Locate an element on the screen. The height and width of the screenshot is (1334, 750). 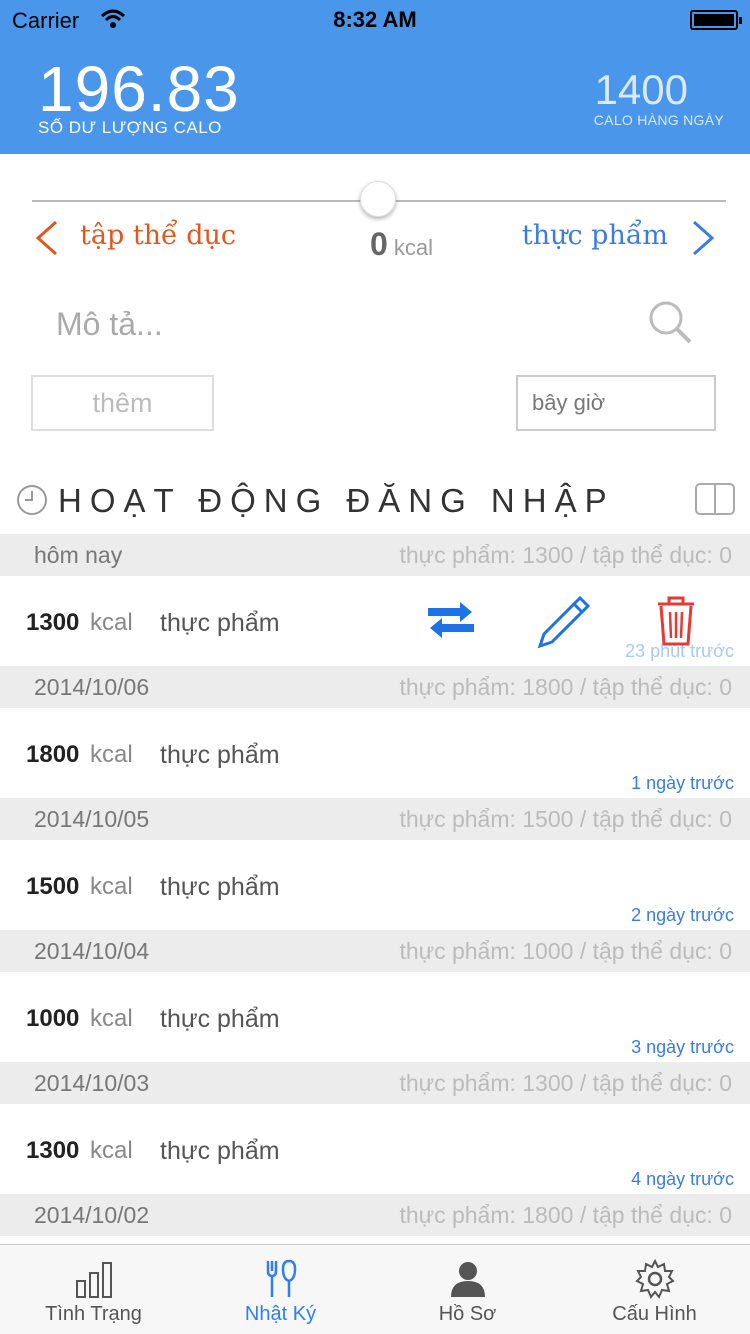
day-date: 2014/10/04 is located at coordinates (92, 951).